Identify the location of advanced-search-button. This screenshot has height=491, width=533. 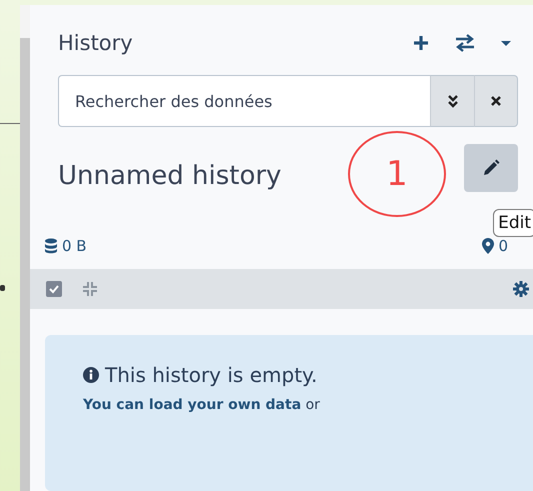
(452, 101).